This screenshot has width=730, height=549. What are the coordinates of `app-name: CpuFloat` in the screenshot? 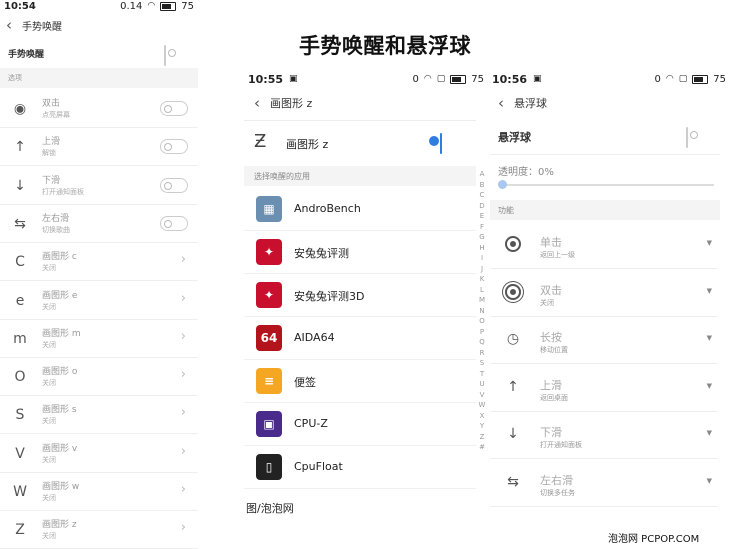 It's located at (318, 466).